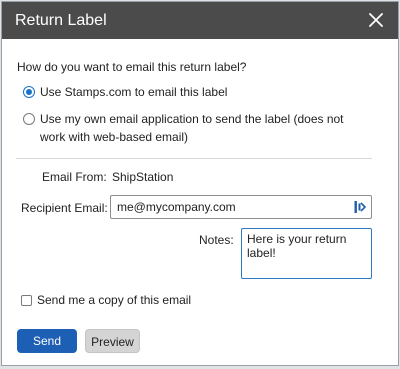  I want to click on recipient-email-value: me@mycompany.com, so click(176, 207).